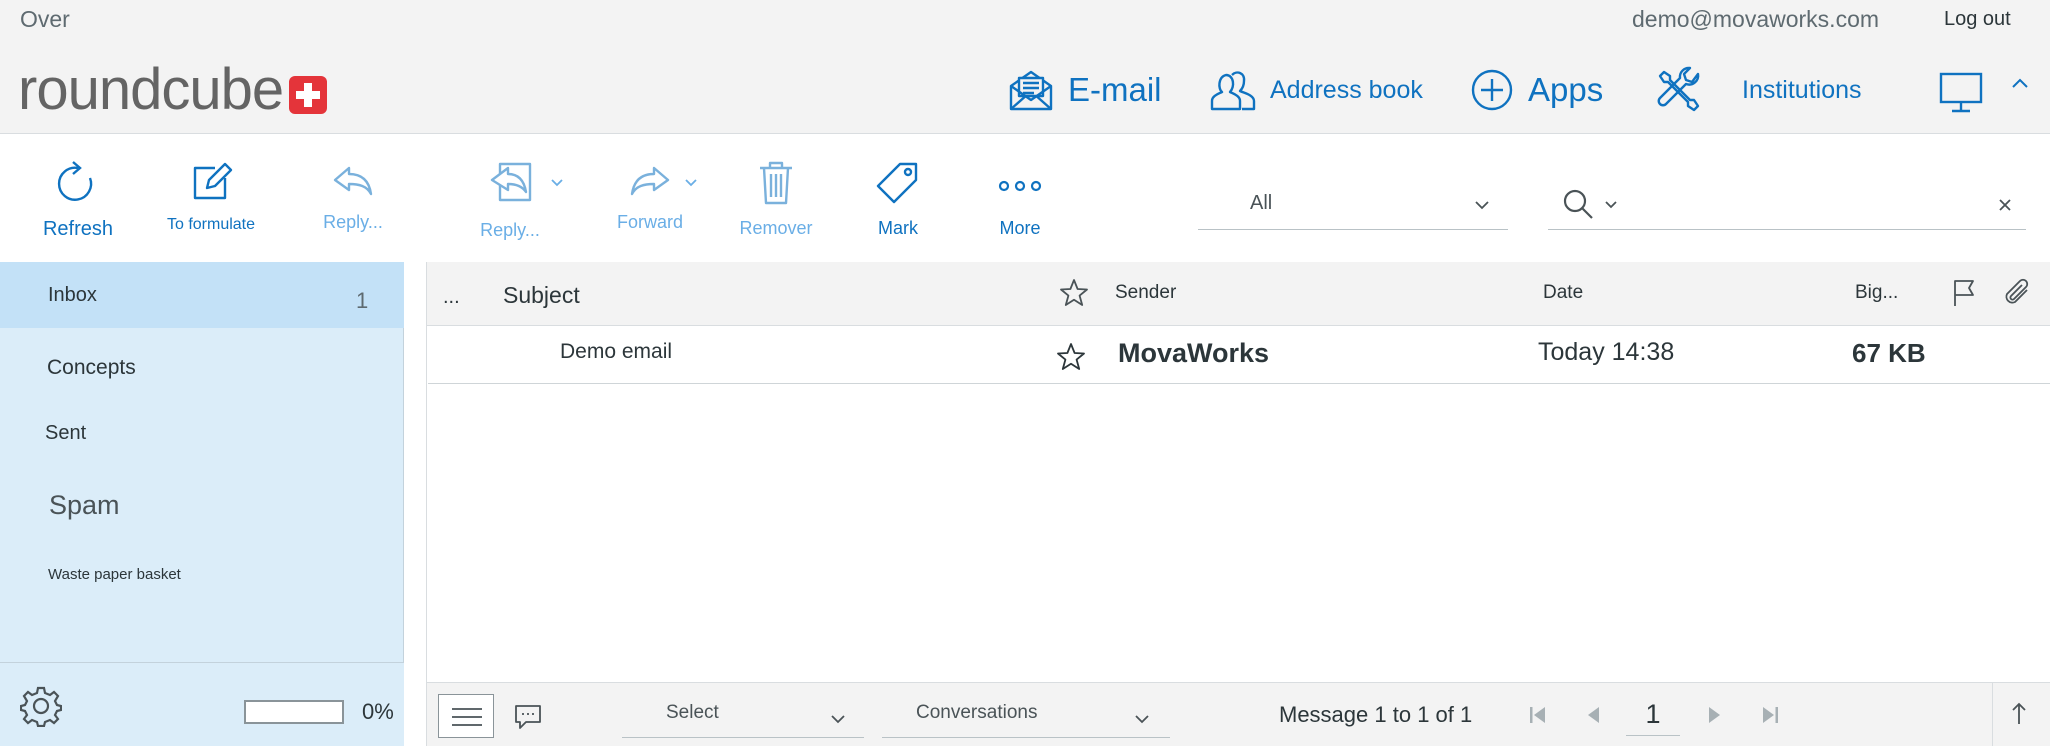 This screenshot has height=746, width=2050. Describe the element at coordinates (1678, 89) in the screenshot. I see `wrench-screwdriver-icon` at that location.